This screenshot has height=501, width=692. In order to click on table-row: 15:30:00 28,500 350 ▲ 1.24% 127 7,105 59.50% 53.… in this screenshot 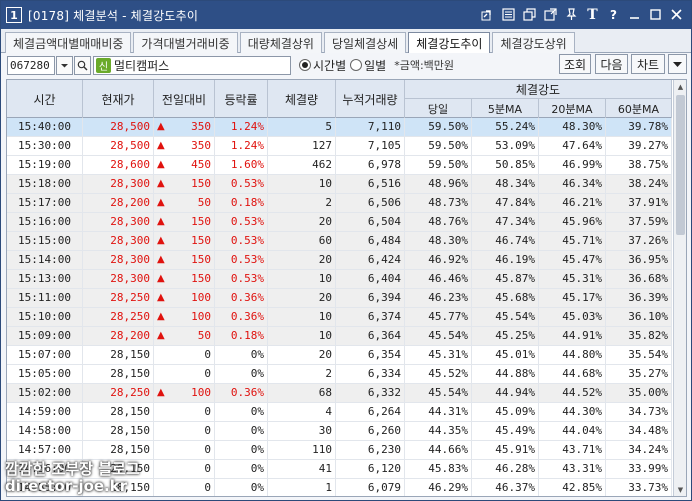, I will do `click(339, 146)`.